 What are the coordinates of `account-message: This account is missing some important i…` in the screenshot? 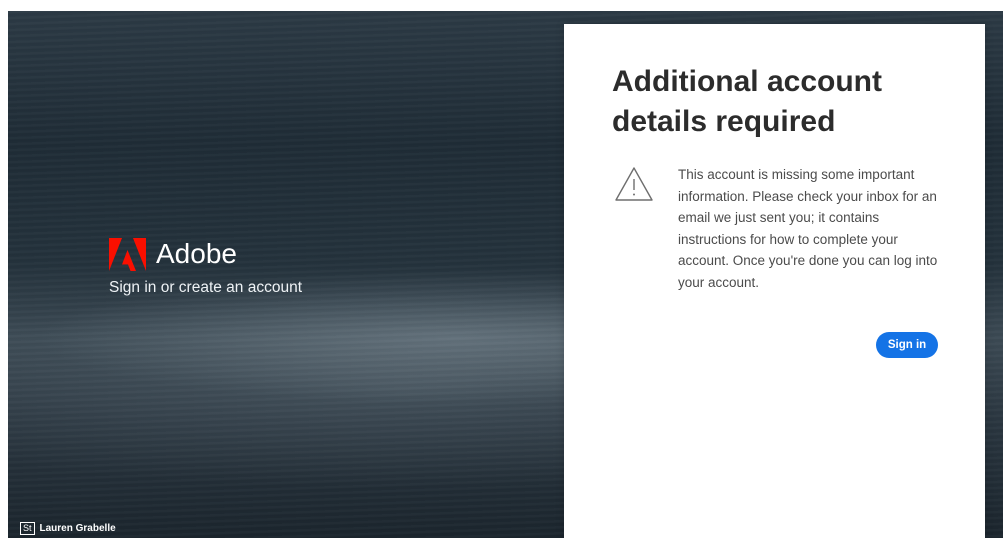 It's located at (808, 228).